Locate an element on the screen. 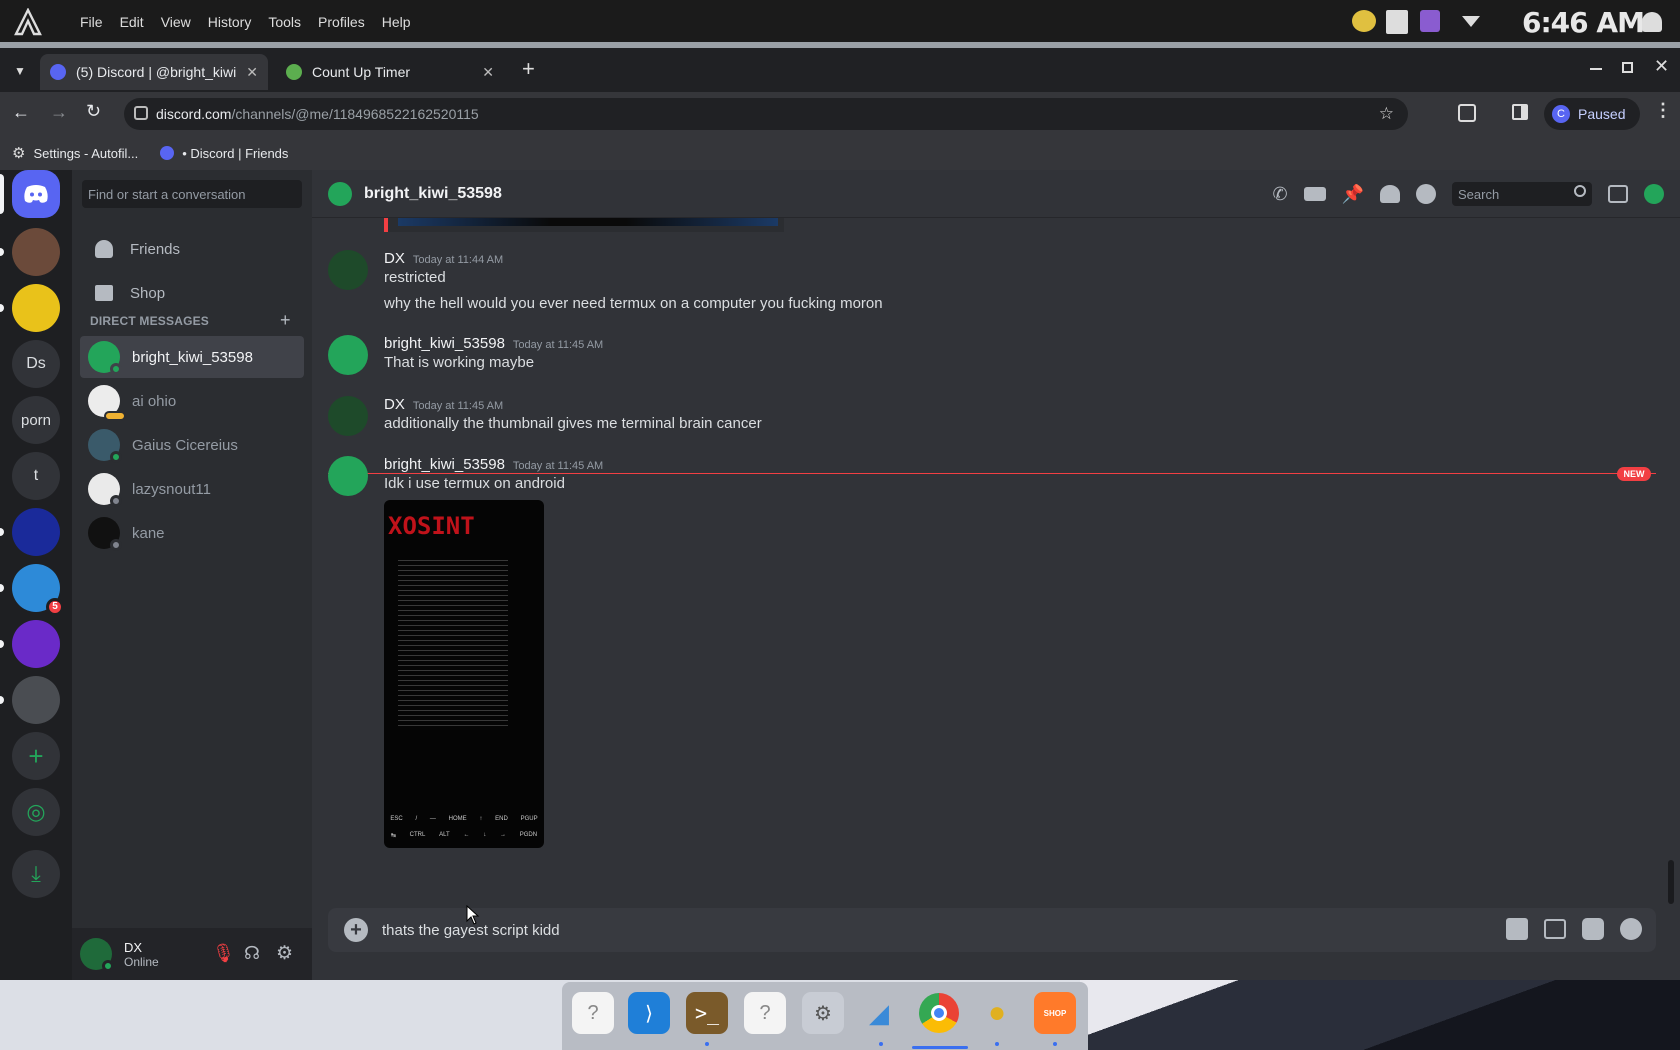  help-icon is located at coordinates (1654, 194).